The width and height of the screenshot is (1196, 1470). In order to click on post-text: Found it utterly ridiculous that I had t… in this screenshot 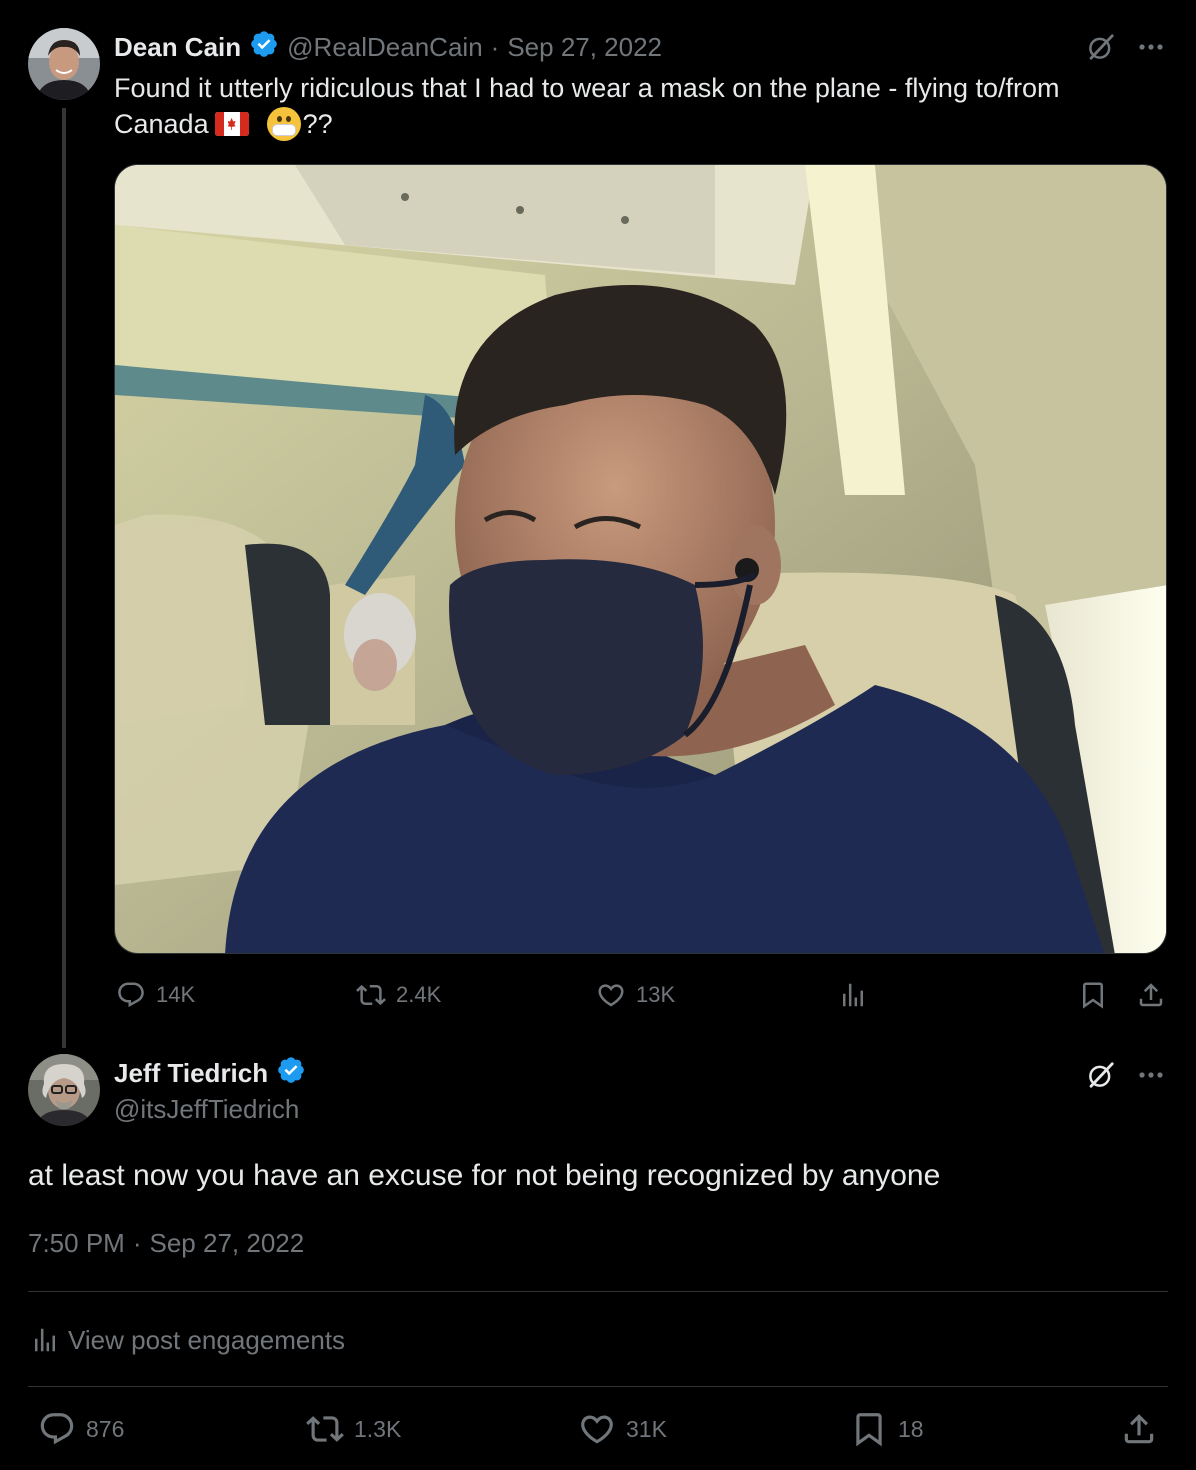, I will do `click(644, 107)`.